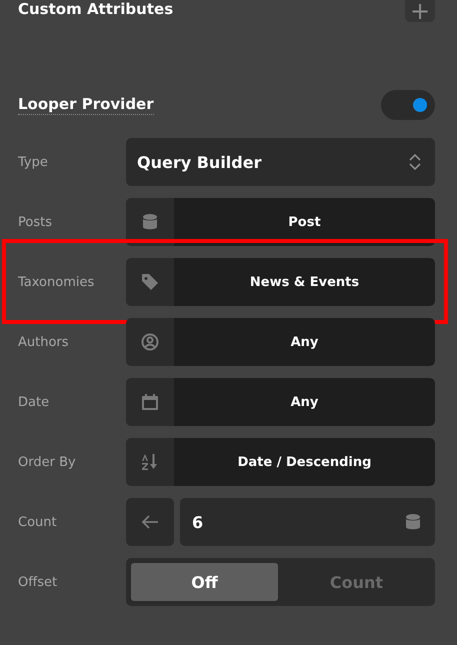  What do you see at coordinates (408, 105) in the screenshot?
I see `toggle-switch` at bounding box center [408, 105].